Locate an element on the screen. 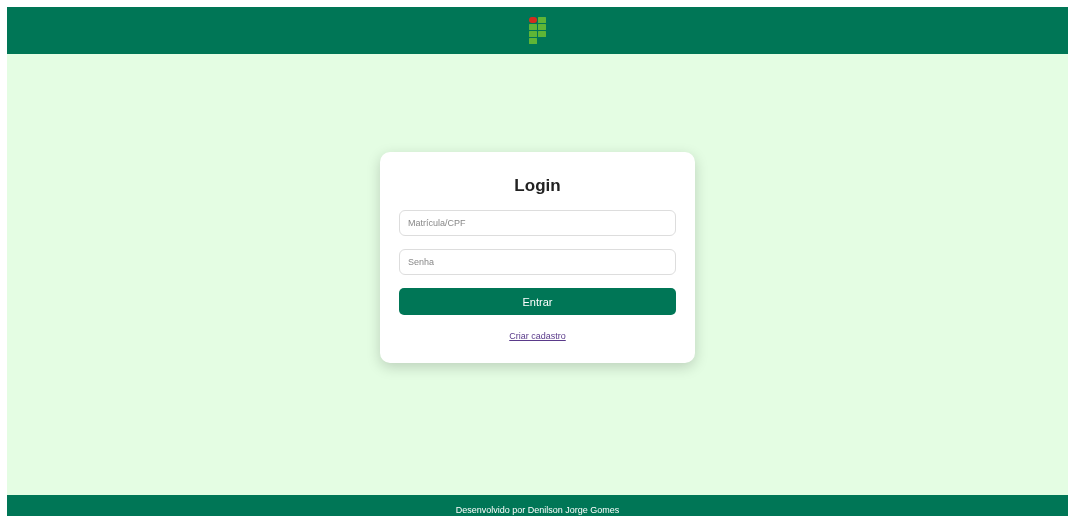  register-link: Criar cadastro is located at coordinates (537, 336).